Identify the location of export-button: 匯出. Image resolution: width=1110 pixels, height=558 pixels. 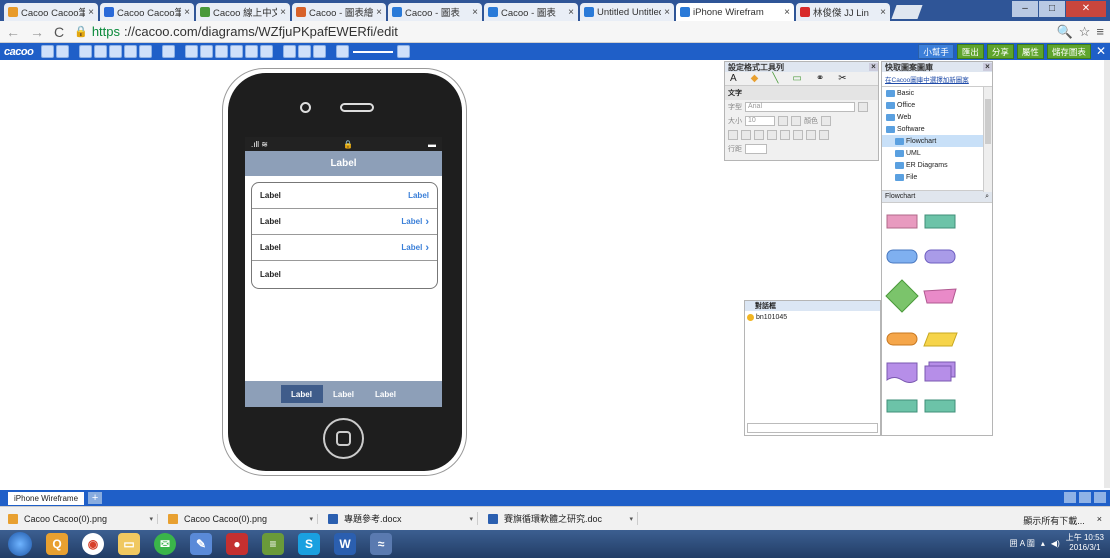
(970, 51).